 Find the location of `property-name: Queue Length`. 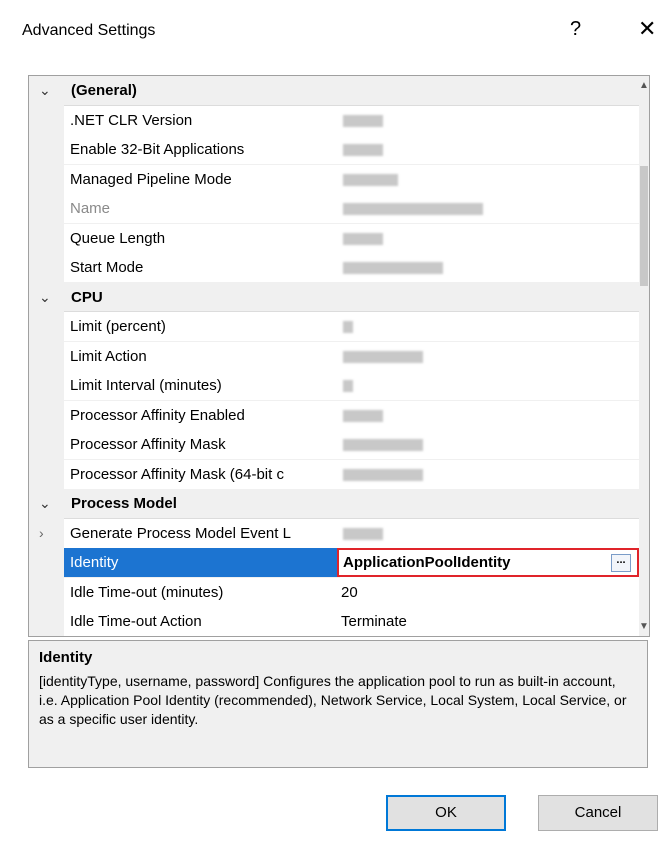

property-name: Queue Length is located at coordinates (202, 238).